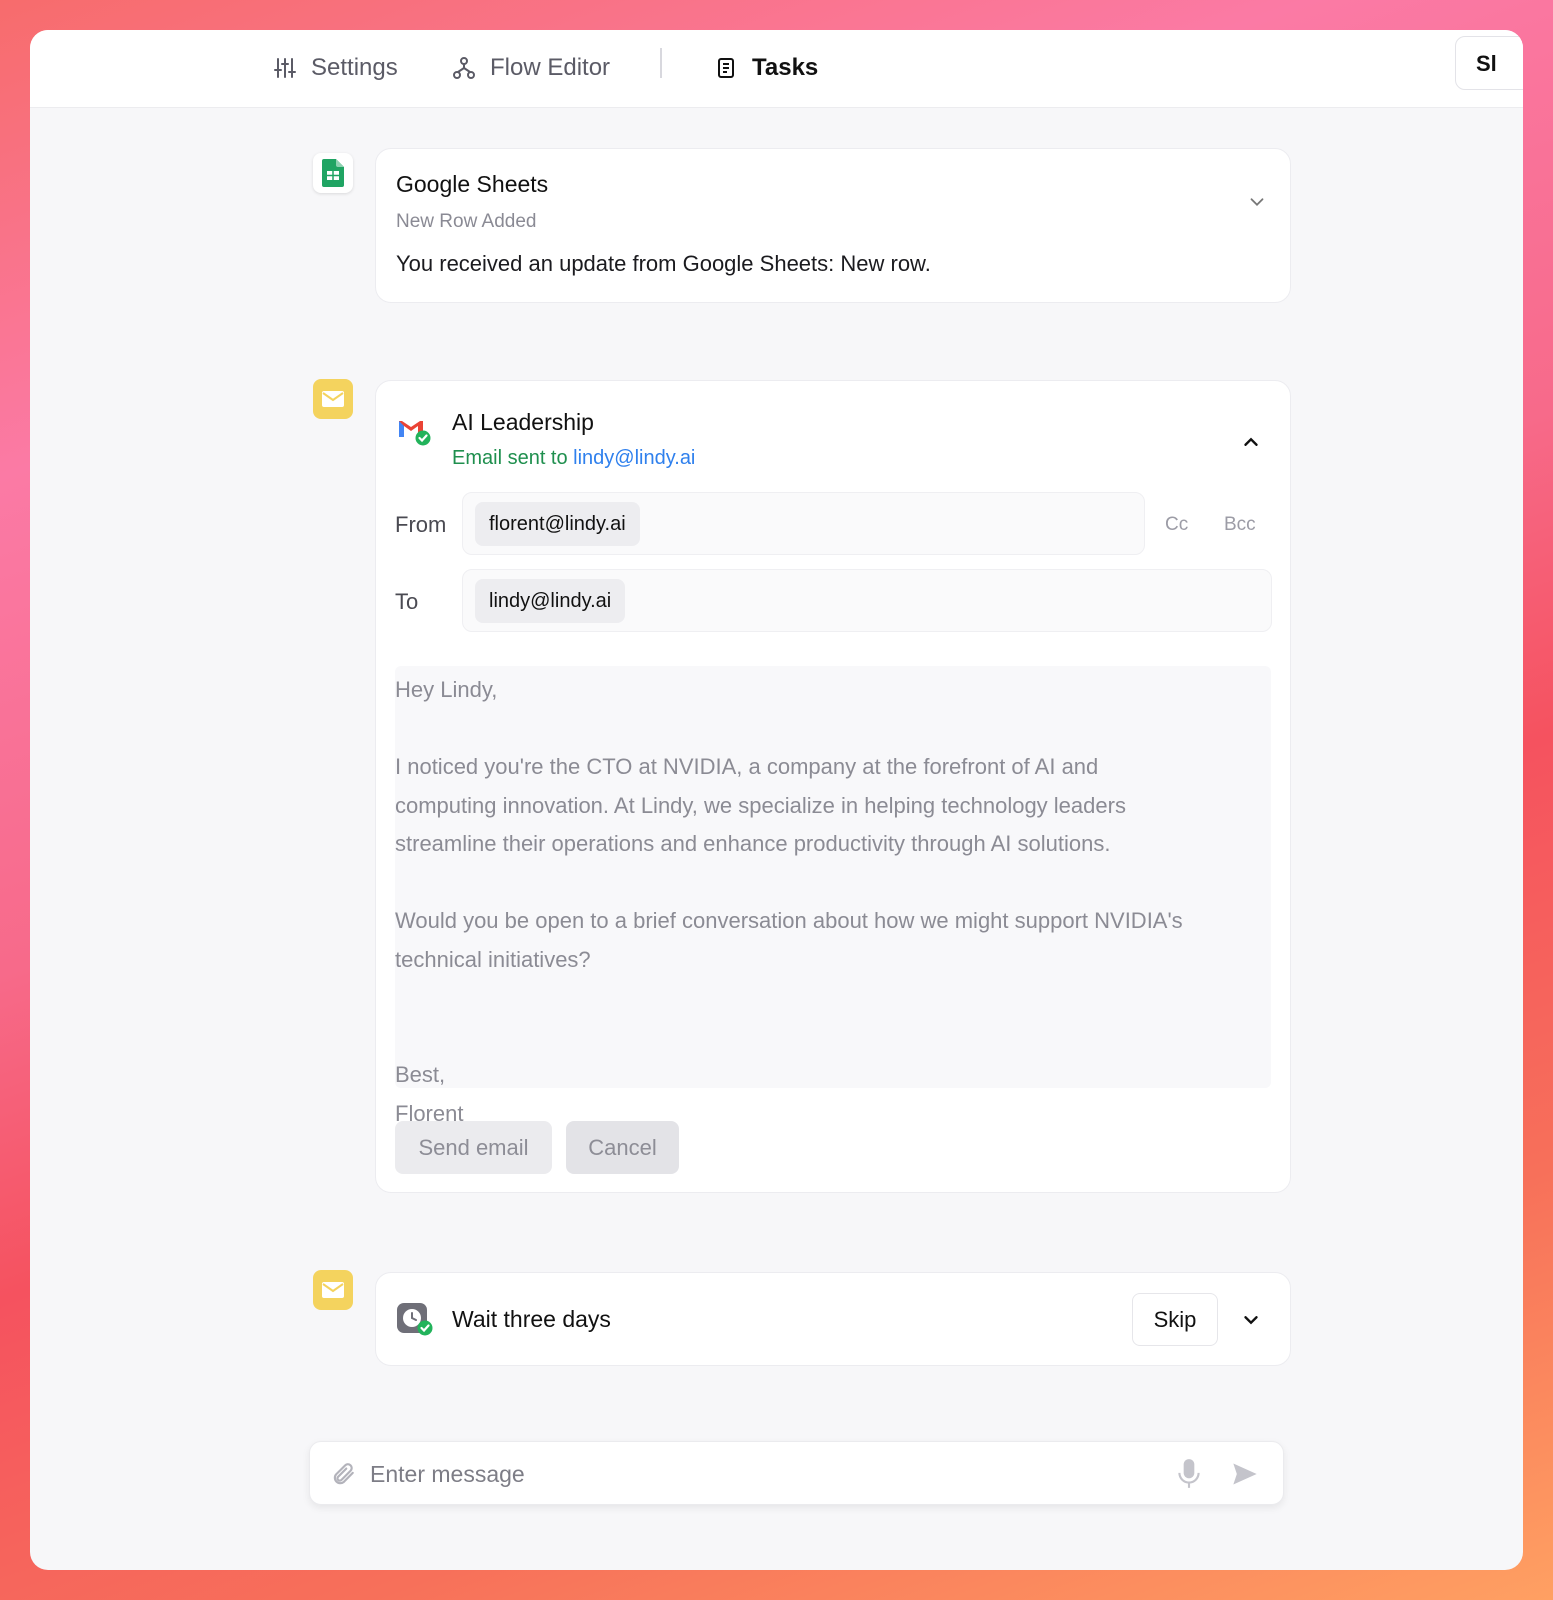 The width and height of the screenshot is (1553, 1600). What do you see at coordinates (466, 221) in the screenshot?
I see `trigger-subtitle: New Row Added` at bounding box center [466, 221].